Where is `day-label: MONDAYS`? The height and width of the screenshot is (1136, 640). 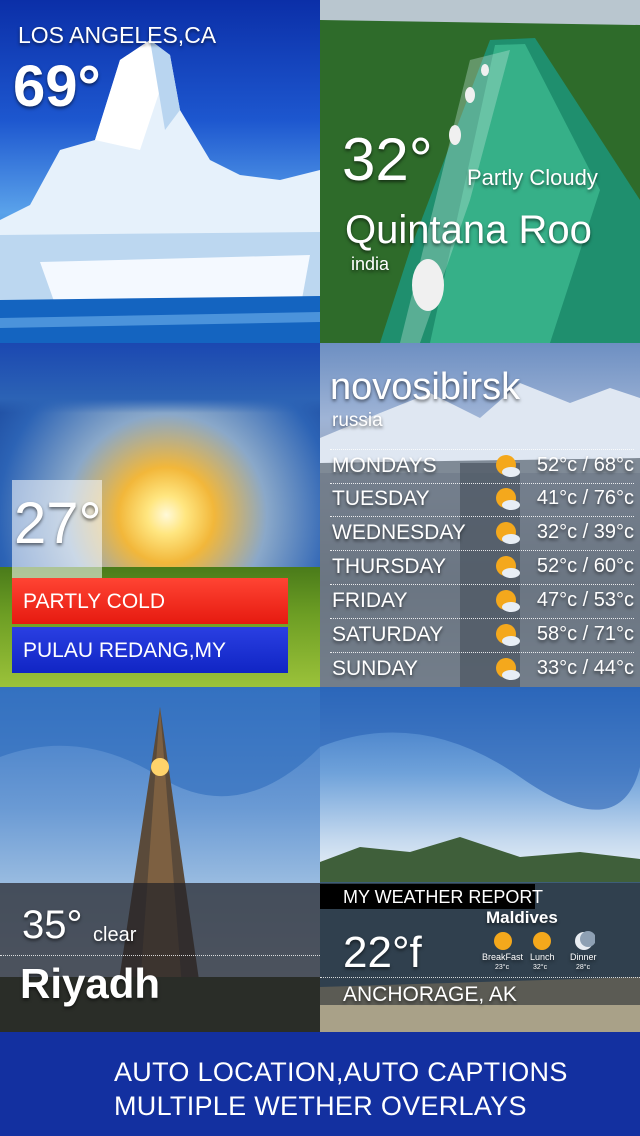
day-label: MONDAYS is located at coordinates (384, 465).